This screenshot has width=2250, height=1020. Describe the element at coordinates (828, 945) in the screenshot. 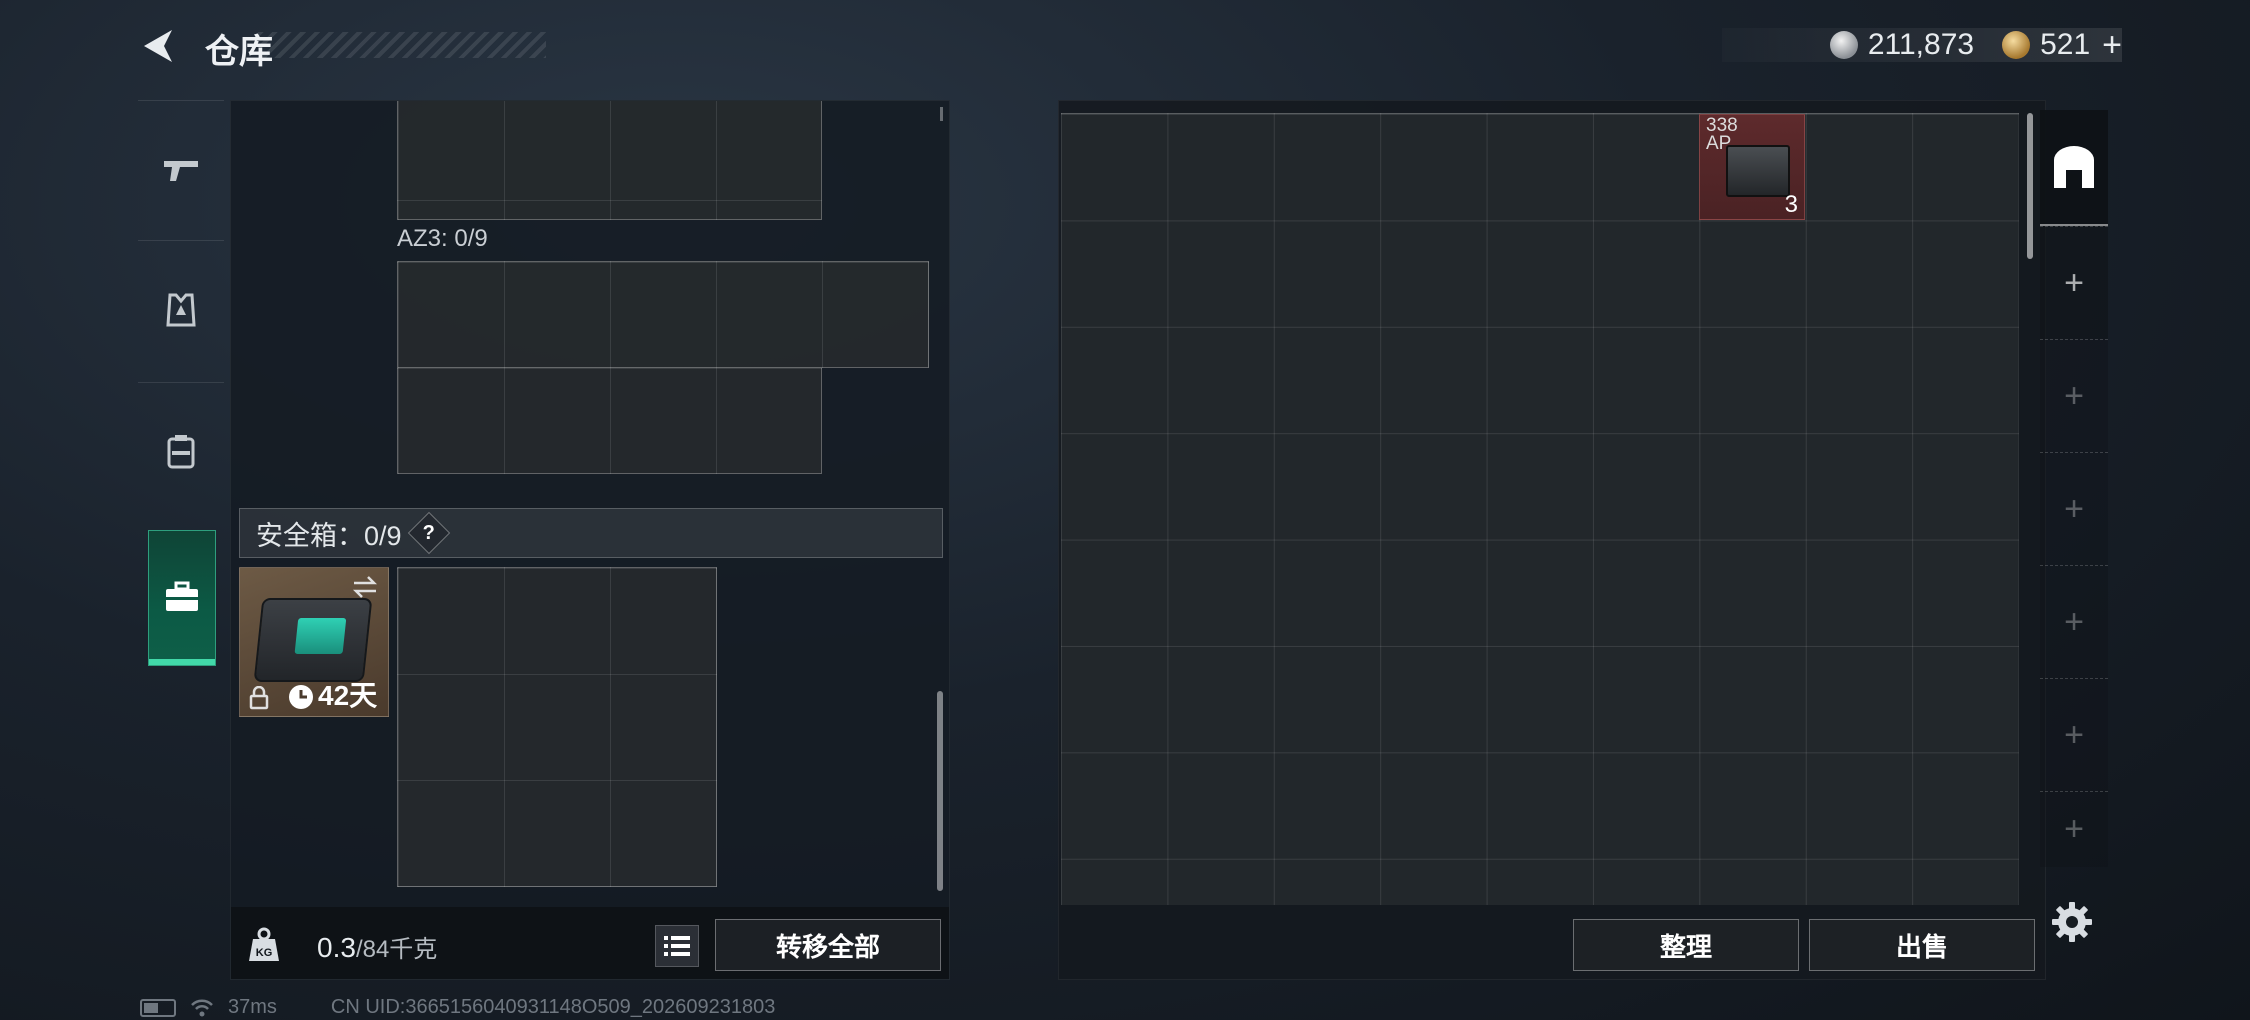

I see `transfer-all-button: 转移全部` at that location.